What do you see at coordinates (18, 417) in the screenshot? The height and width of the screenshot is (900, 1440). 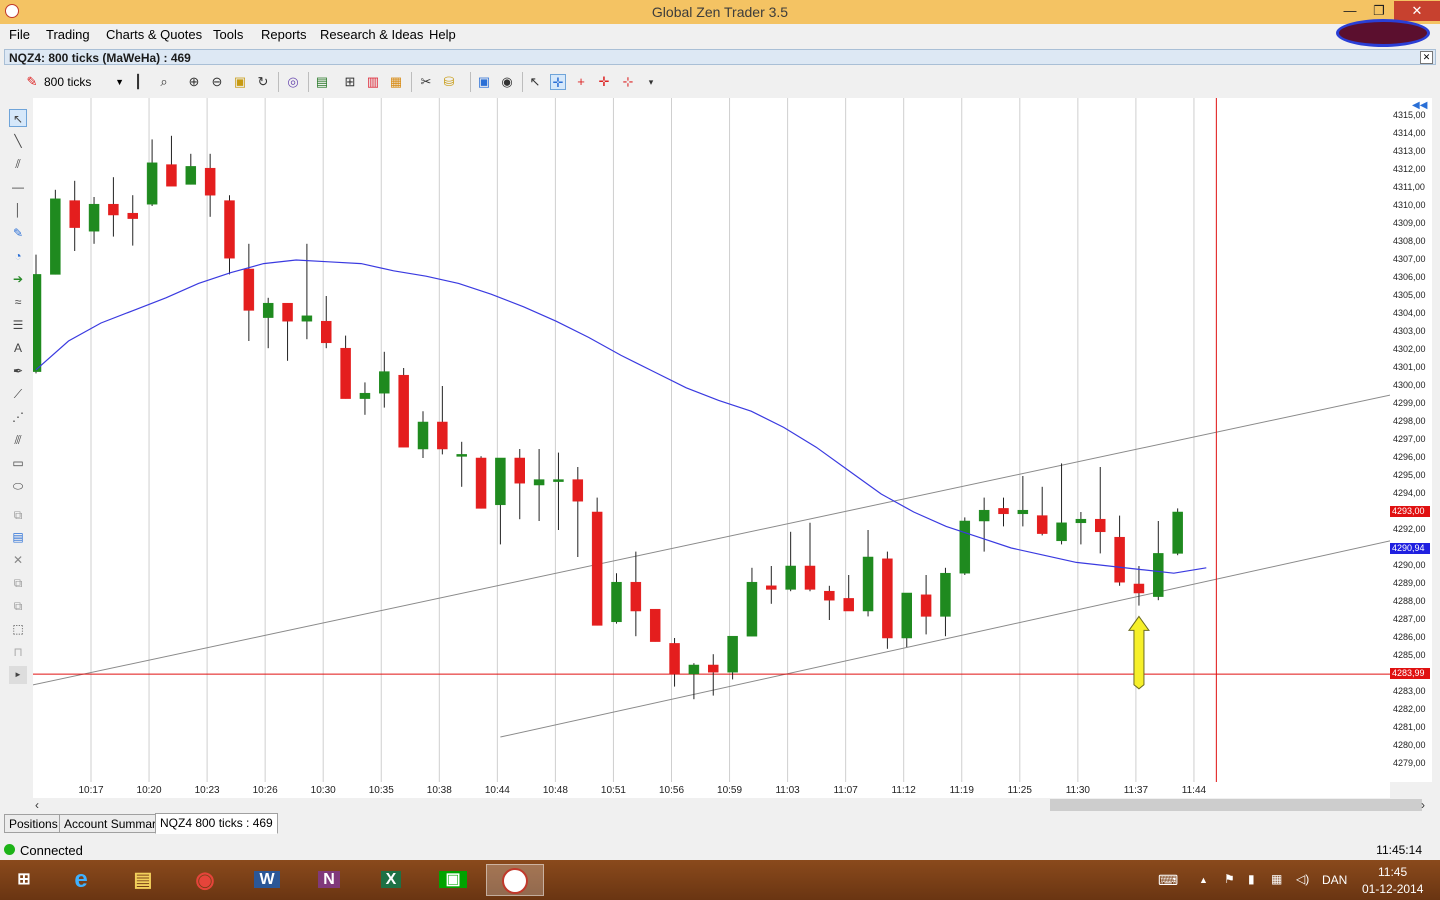 I see `gann-fan-icon: ⋰` at bounding box center [18, 417].